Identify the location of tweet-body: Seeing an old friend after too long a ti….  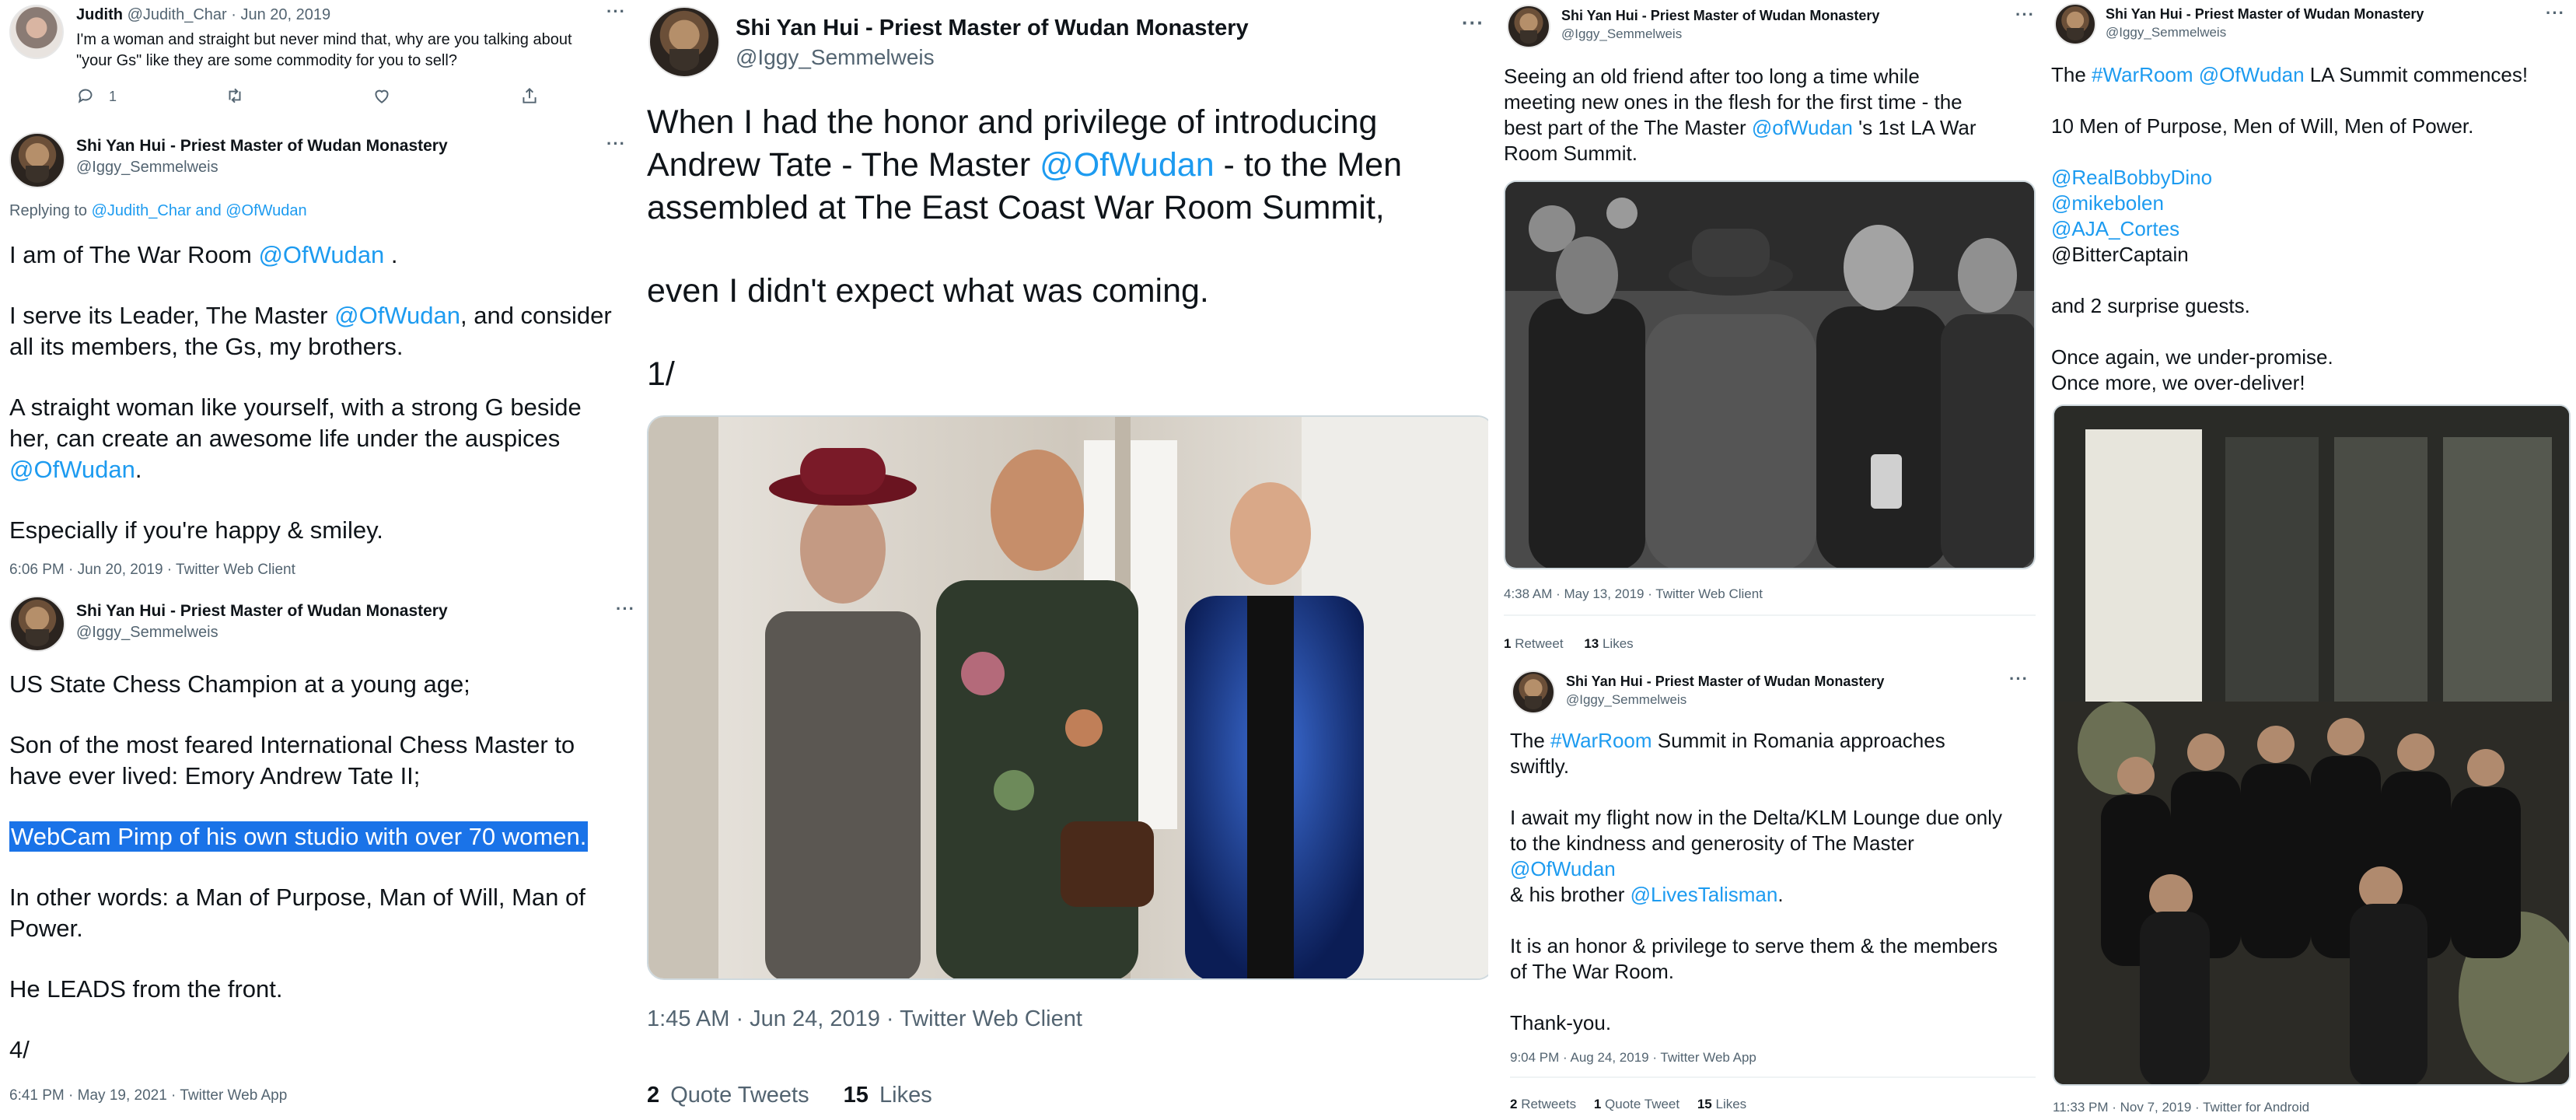
(1740, 115).